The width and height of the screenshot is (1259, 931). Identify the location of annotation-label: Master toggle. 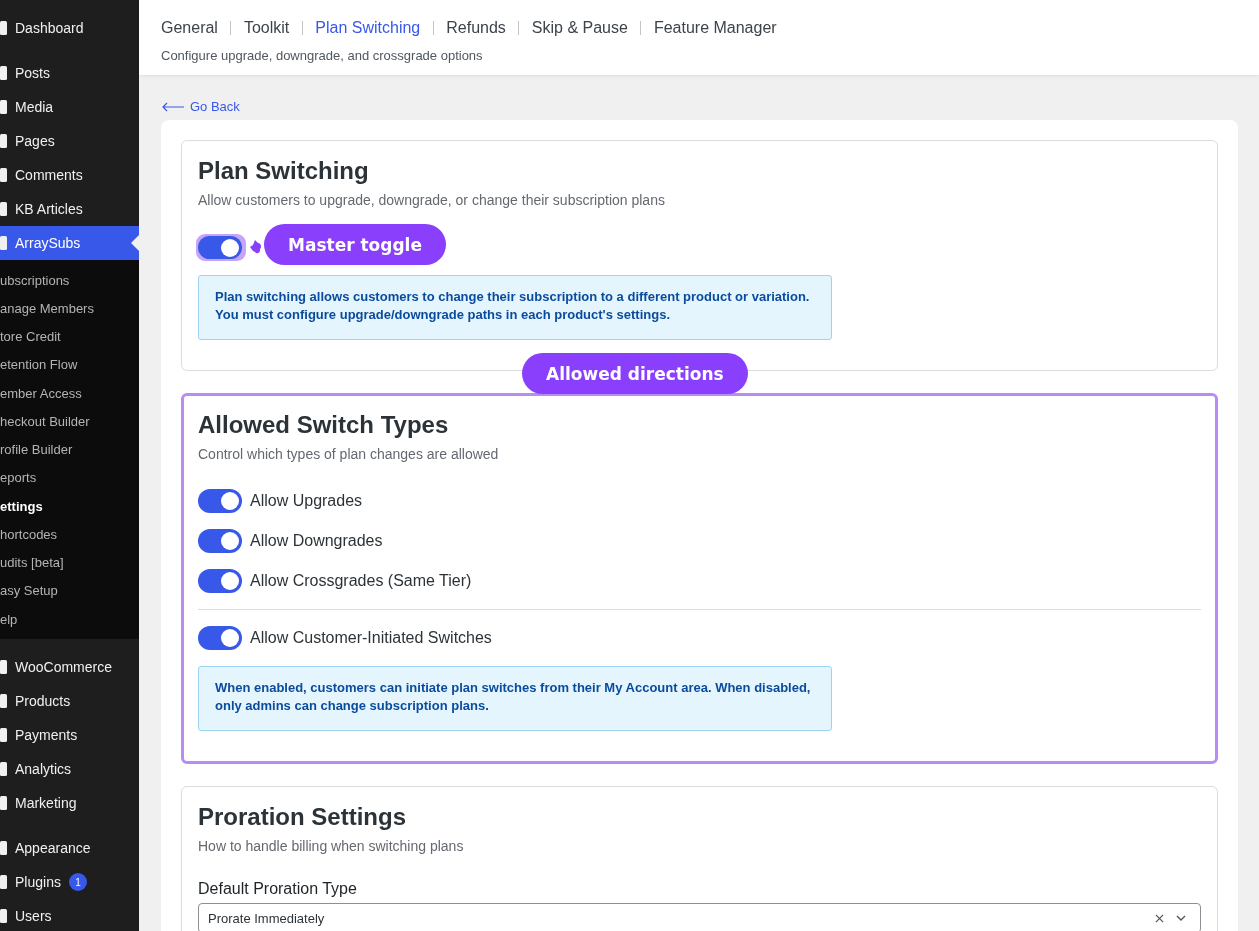
(355, 244).